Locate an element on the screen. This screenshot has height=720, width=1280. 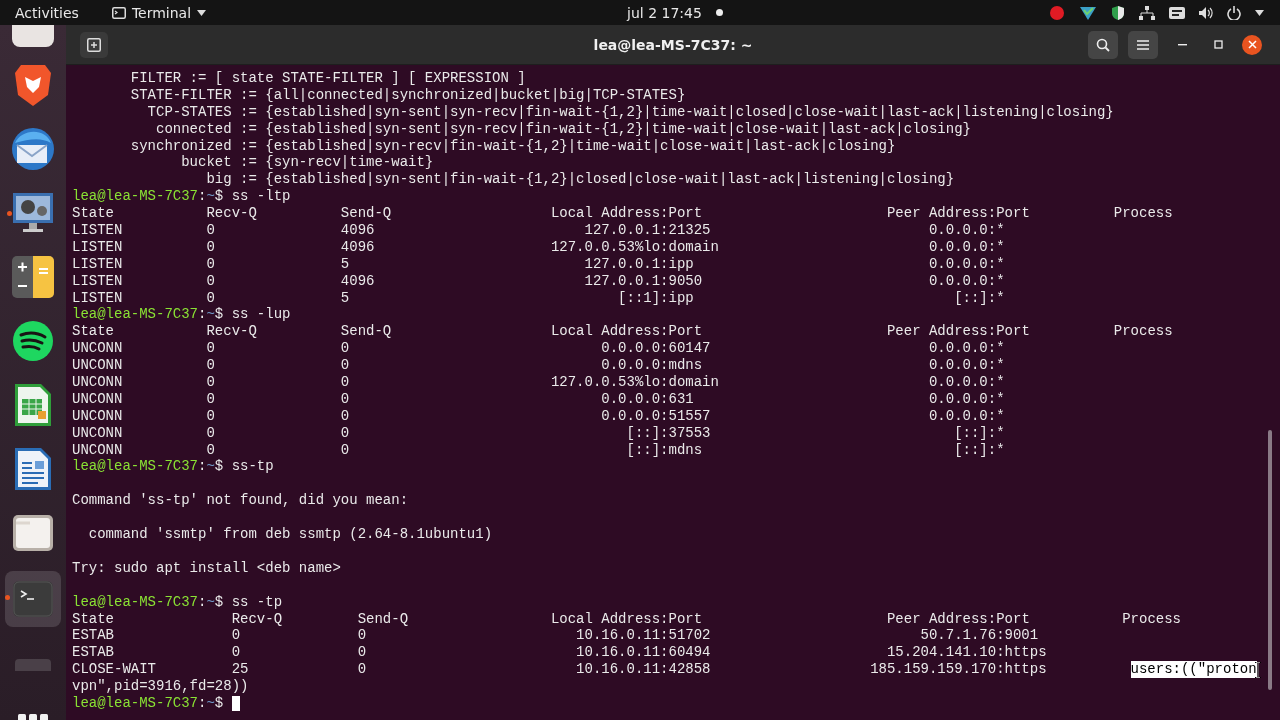
table-cell: 15.204.141.10:https is located at coordinates (966, 653).